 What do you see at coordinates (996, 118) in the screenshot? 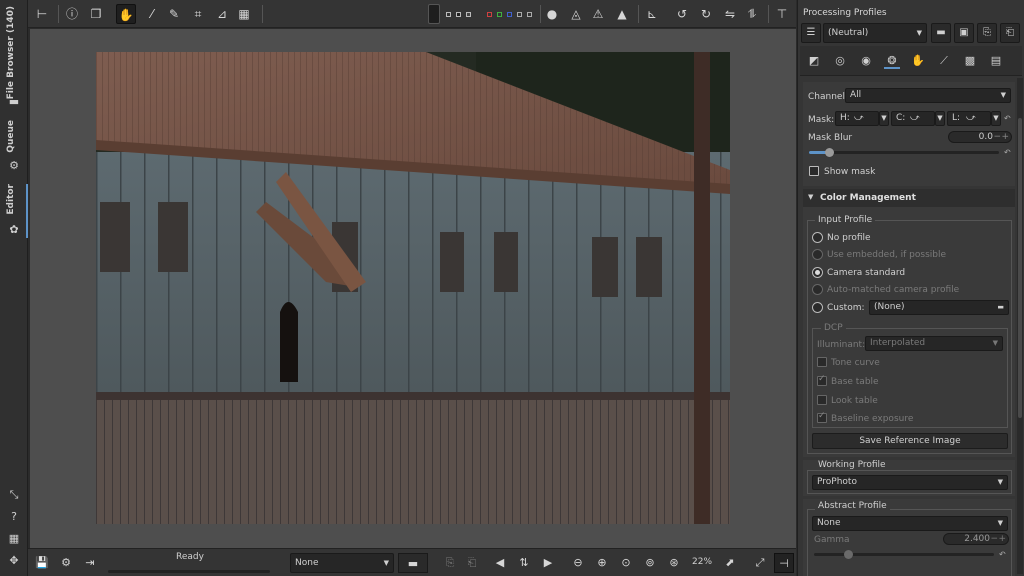
I see `mask-l-dropdown: ▼` at bounding box center [996, 118].